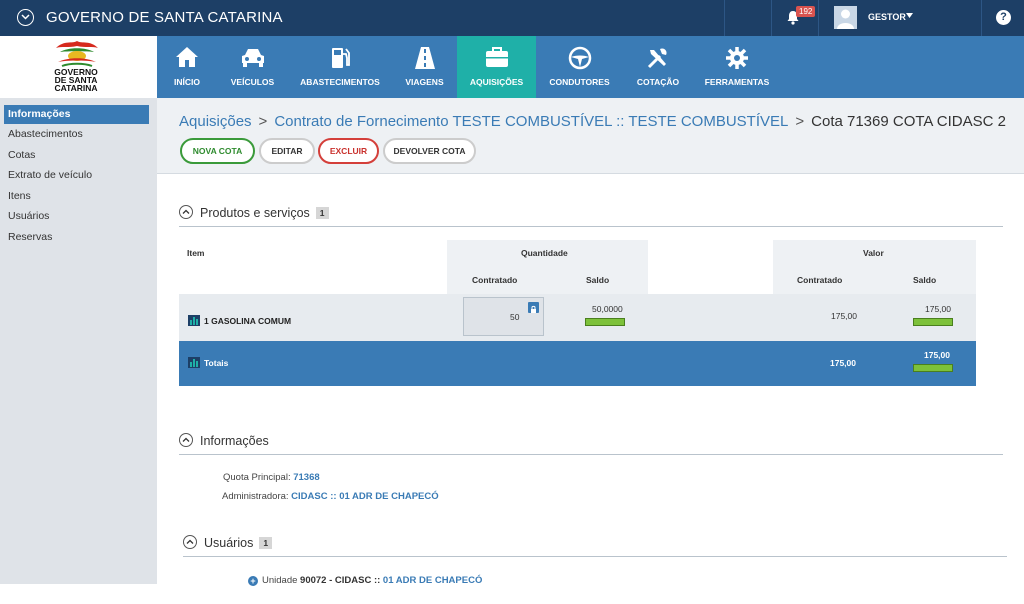  What do you see at coordinates (76, 237) in the screenshot?
I see `sidebar-item-reservas: Reservas` at bounding box center [76, 237].